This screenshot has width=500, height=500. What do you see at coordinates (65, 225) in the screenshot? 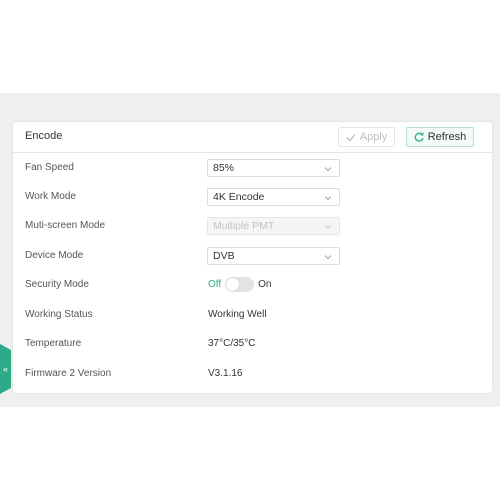
I see `multi-screen-mode-label: Muti-screen Mode` at bounding box center [65, 225].